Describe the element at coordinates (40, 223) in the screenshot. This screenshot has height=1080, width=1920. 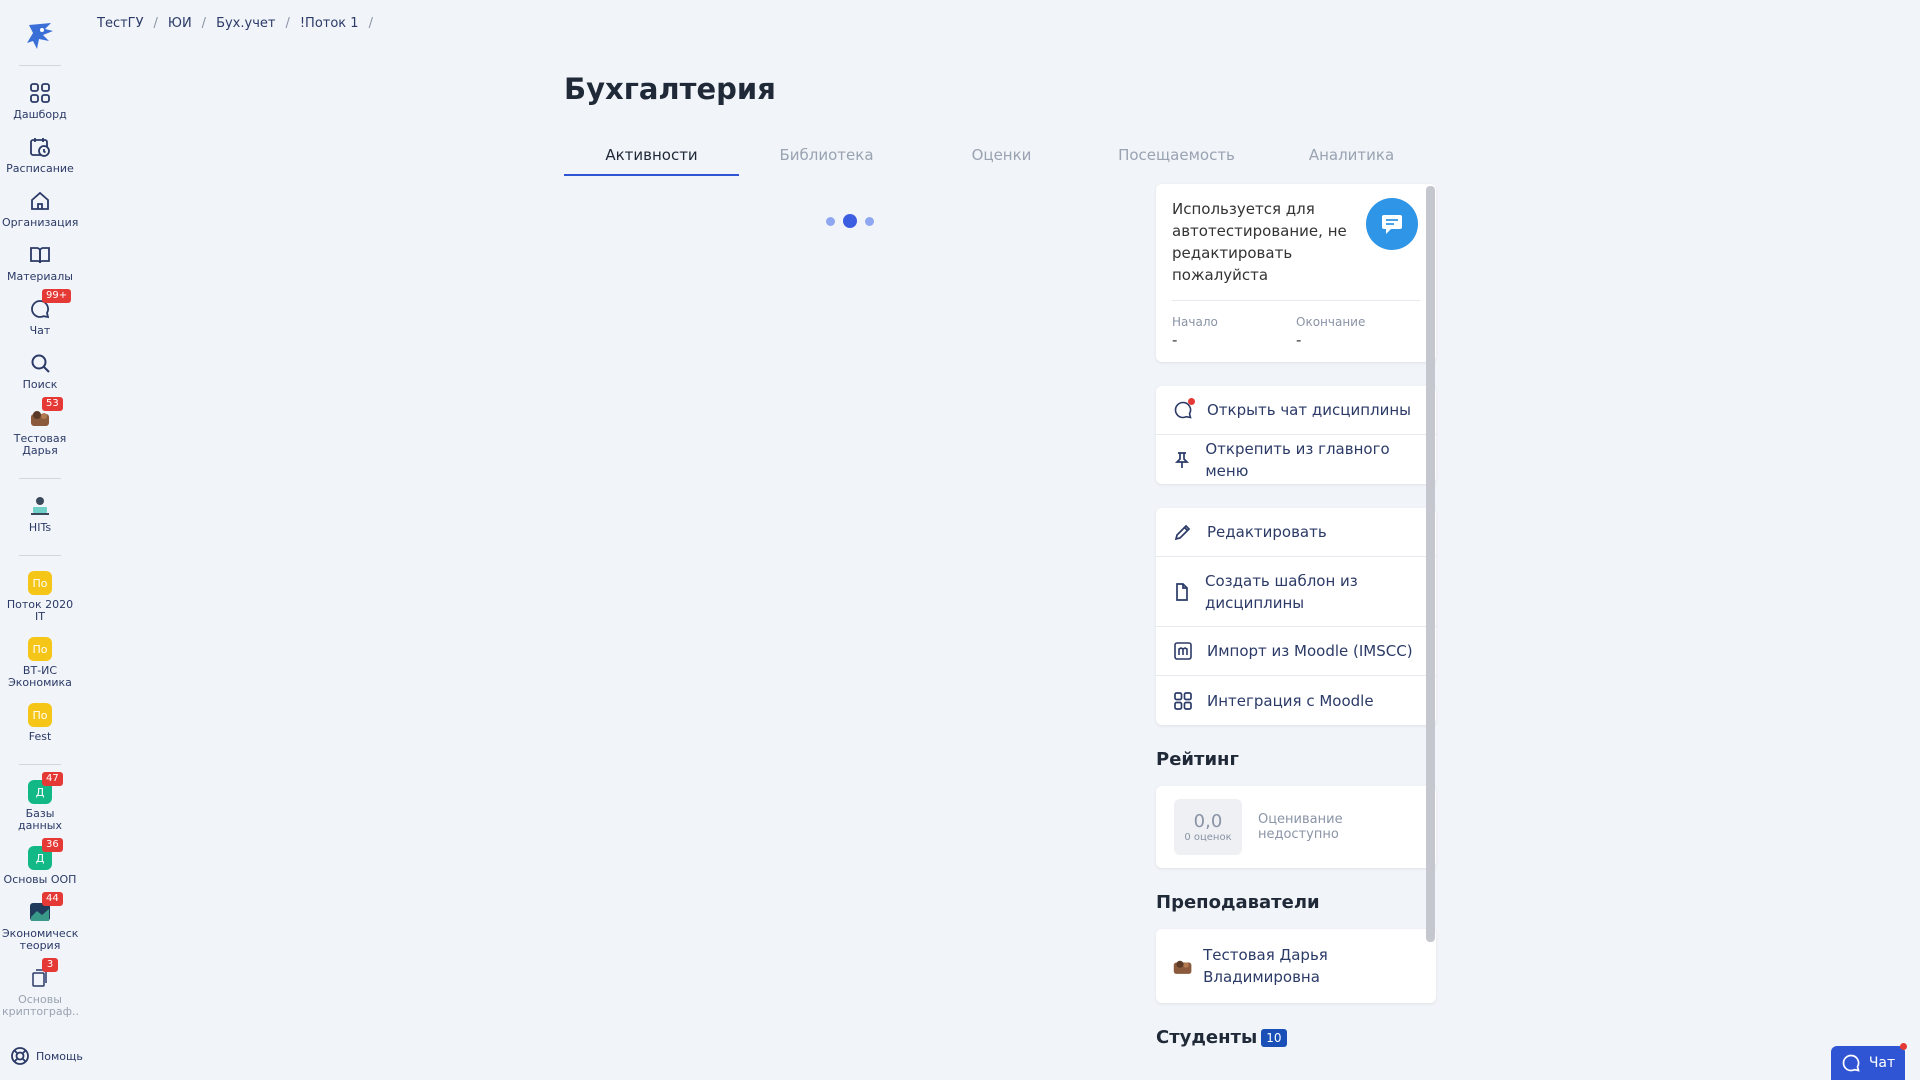
I see `sidebar-item-label: Организация` at that location.